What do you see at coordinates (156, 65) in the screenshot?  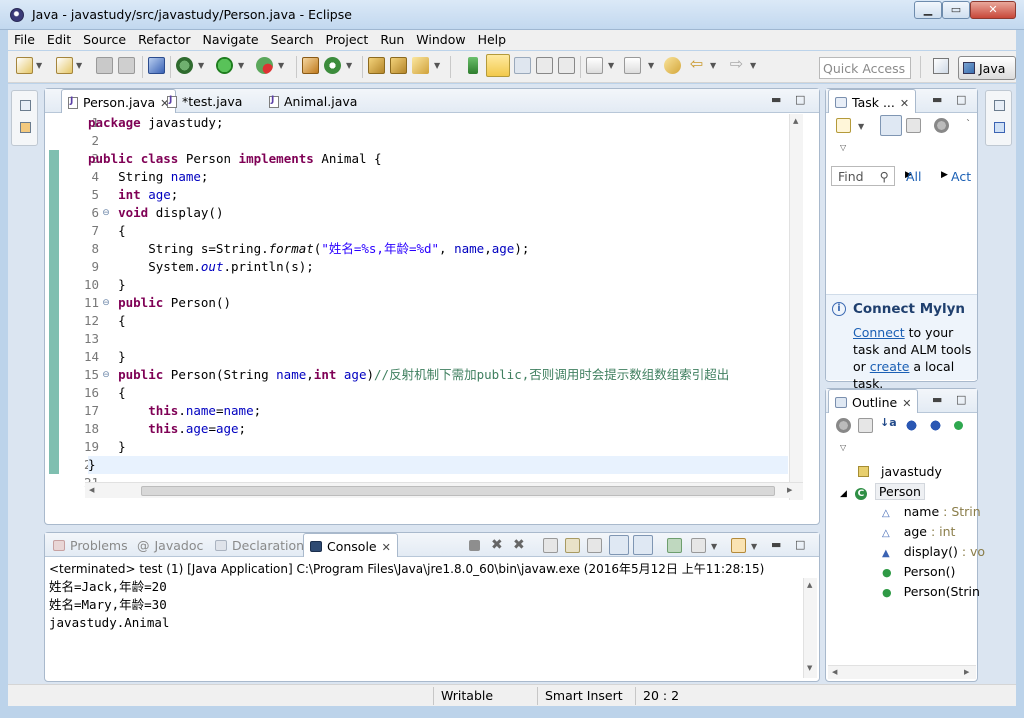 I see `skip-breakpoints-icon` at bounding box center [156, 65].